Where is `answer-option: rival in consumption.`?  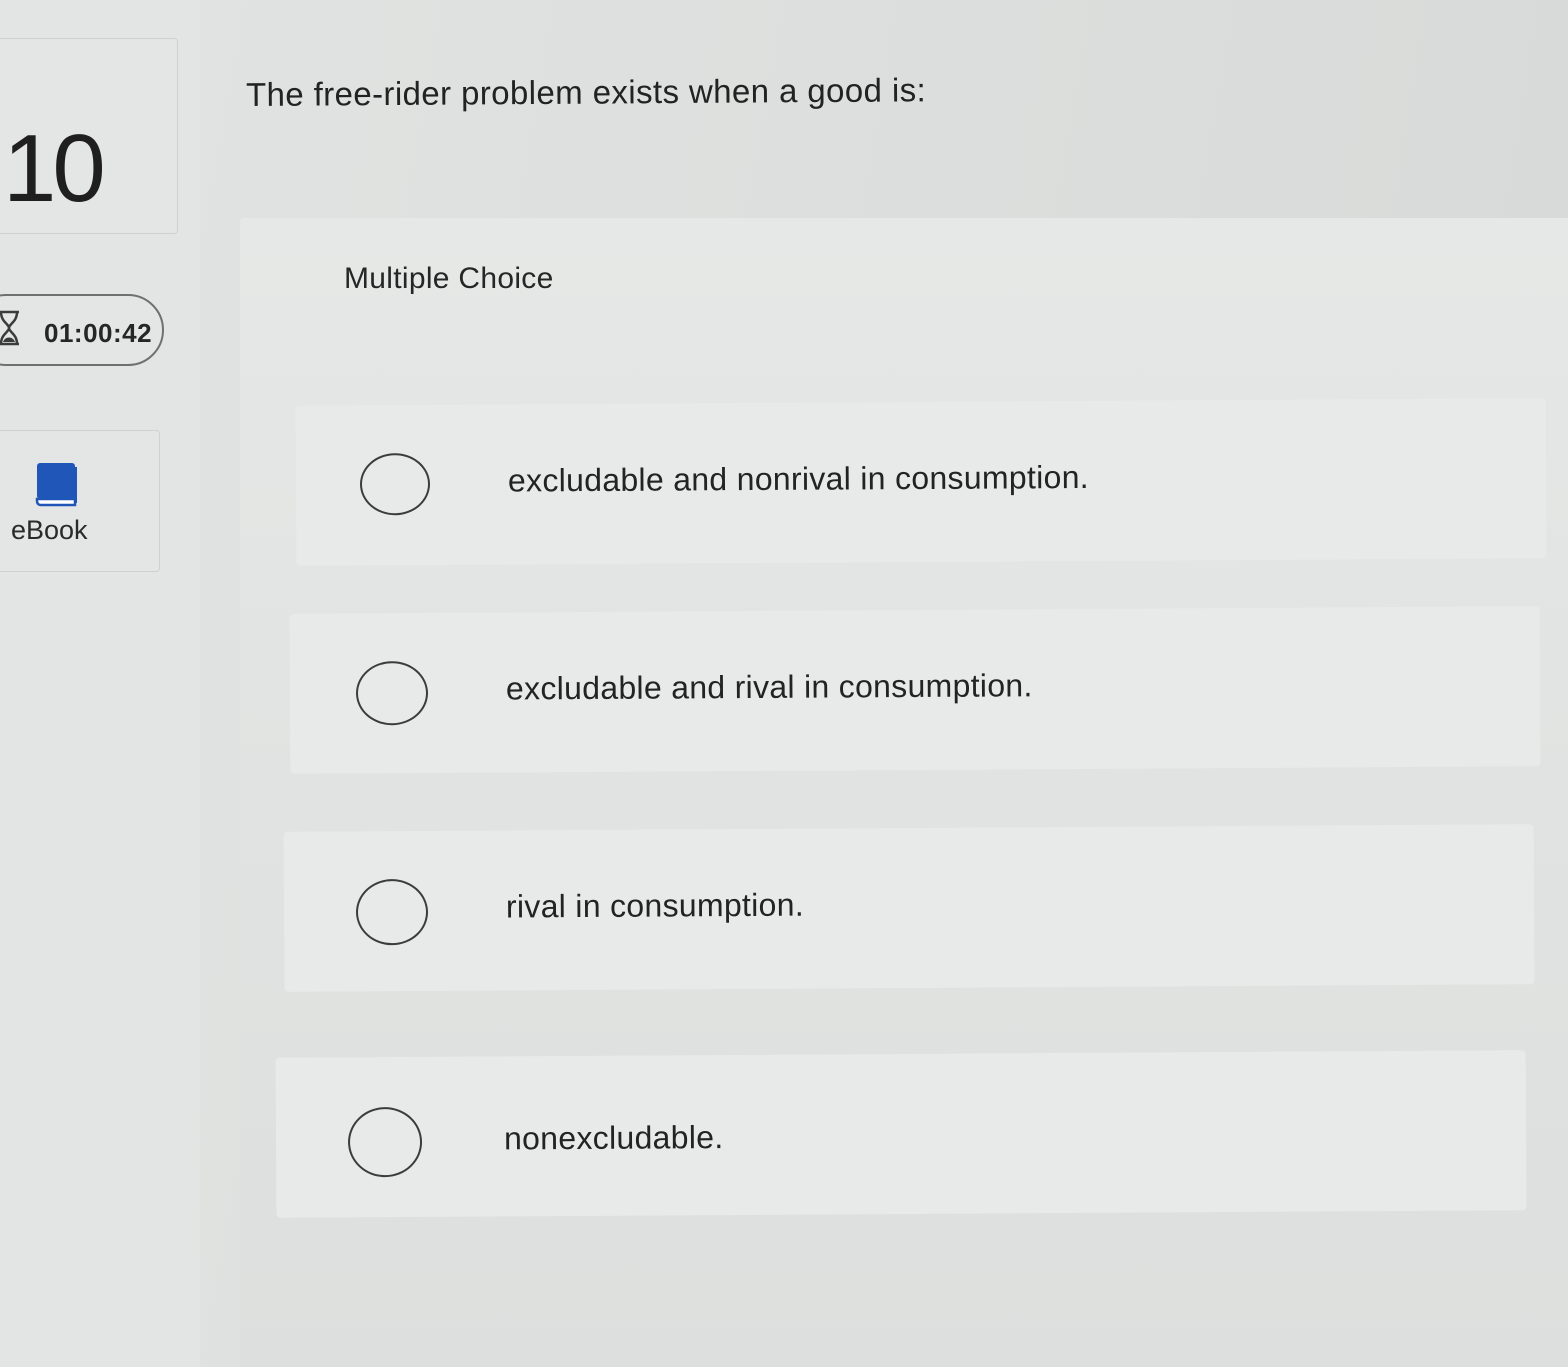 answer-option: rival in consumption. is located at coordinates (909, 908).